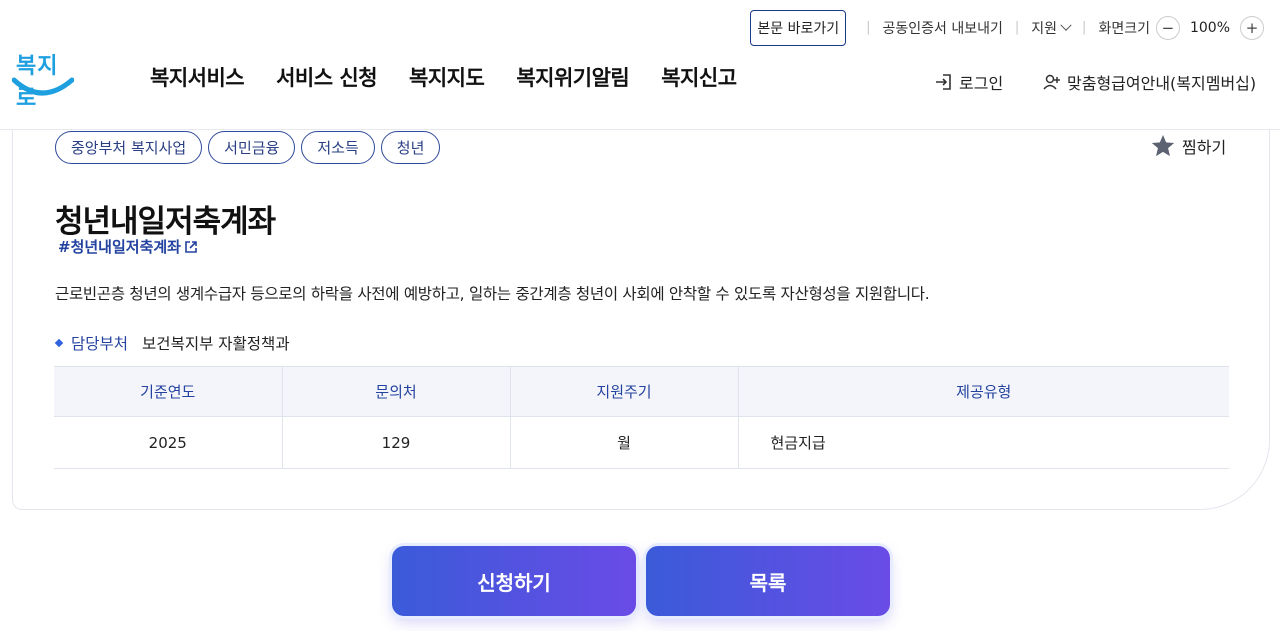 The height and width of the screenshot is (631, 1280). Describe the element at coordinates (197, 77) in the screenshot. I see `nav-welfare-services: 복지서비스` at that location.